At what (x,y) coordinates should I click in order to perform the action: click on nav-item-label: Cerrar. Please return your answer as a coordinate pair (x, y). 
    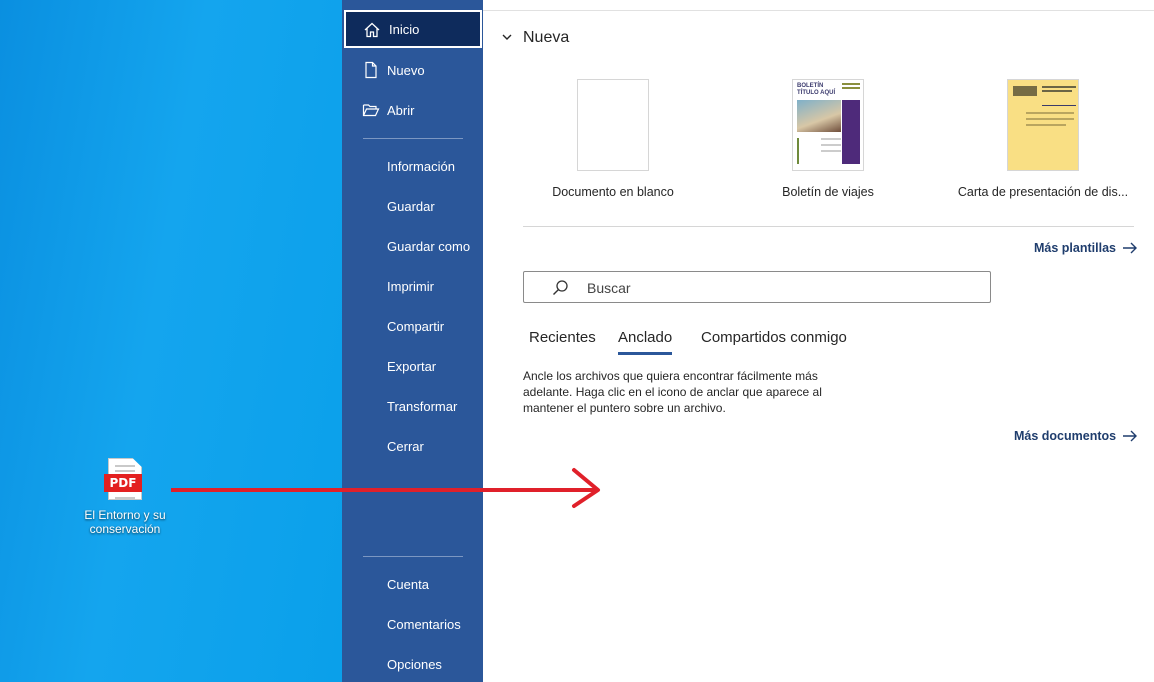
    Looking at the image, I should click on (405, 446).